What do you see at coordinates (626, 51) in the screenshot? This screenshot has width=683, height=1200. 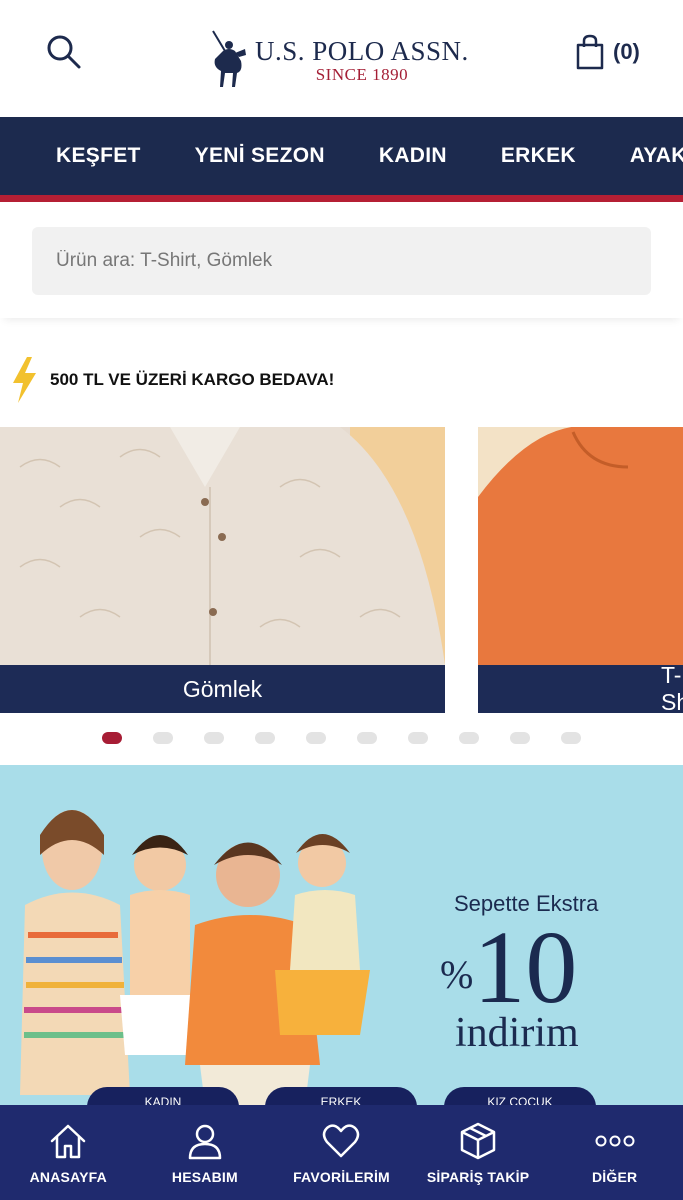 I see `cart-count: (0)` at bounding box center [626, 51].